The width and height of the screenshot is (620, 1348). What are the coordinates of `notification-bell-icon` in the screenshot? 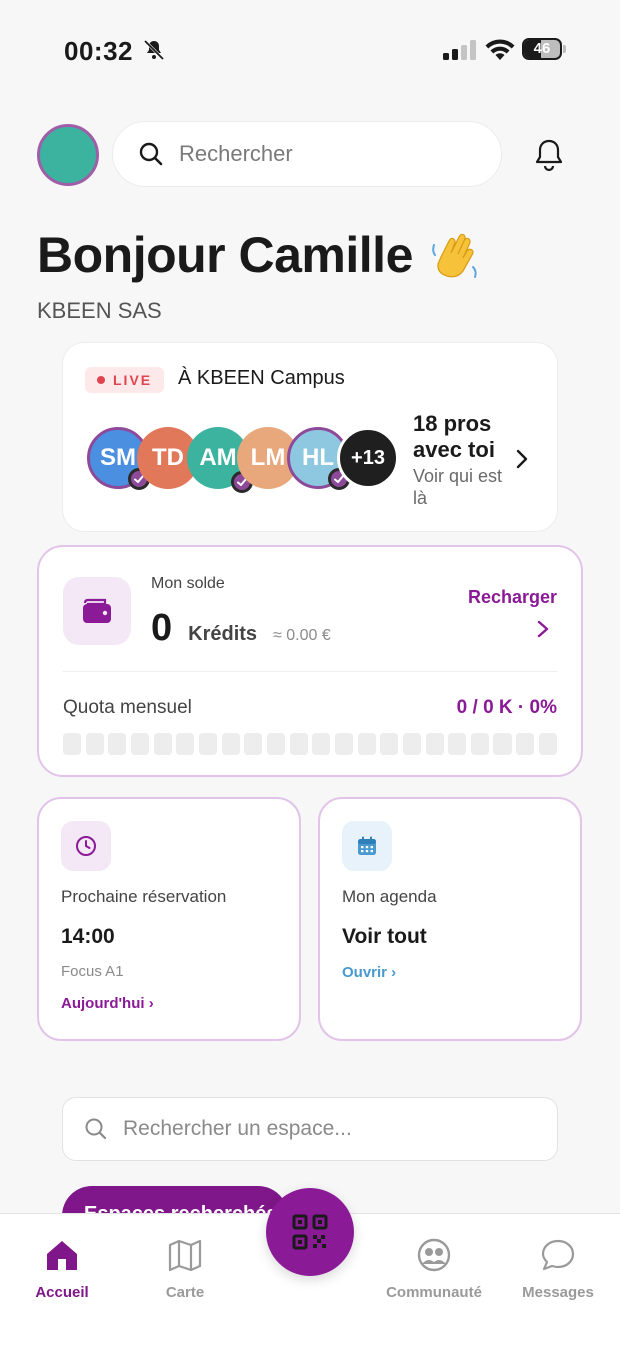 It's located at (549, 155).